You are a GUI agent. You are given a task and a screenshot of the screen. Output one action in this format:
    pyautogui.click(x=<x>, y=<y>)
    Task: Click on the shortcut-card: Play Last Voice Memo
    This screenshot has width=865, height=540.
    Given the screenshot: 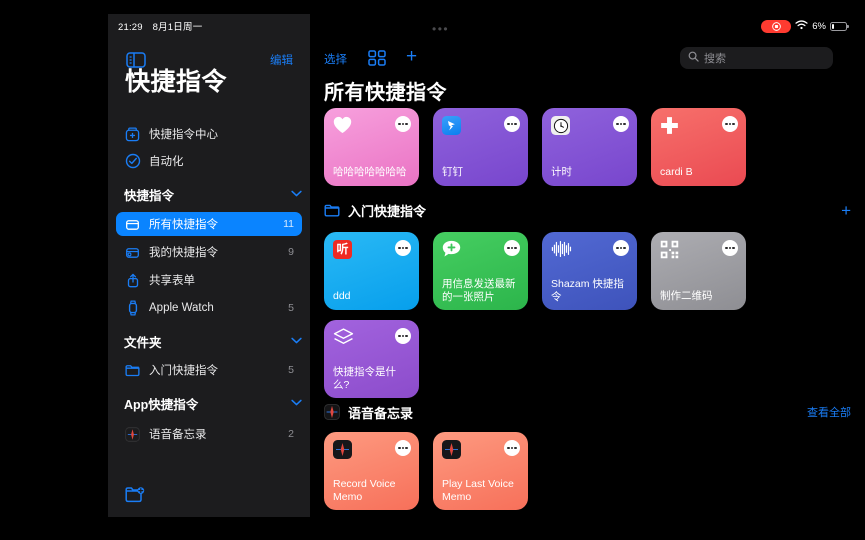 What is the action you would take?
    pyautogui.click(x=480, y=471)
    